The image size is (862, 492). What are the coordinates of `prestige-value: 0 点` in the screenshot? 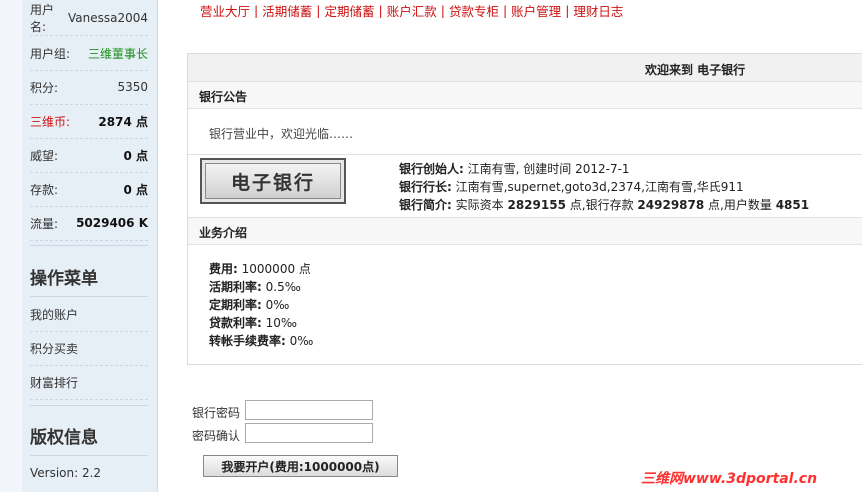 It's located at (135, 155).